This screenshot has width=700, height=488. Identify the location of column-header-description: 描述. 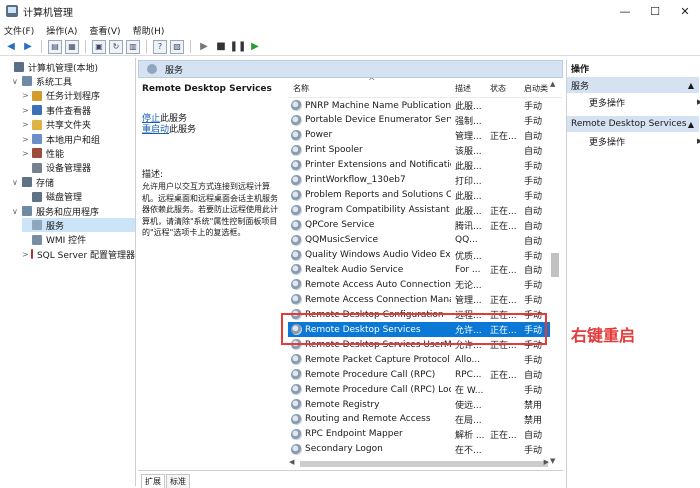
(463, 88).